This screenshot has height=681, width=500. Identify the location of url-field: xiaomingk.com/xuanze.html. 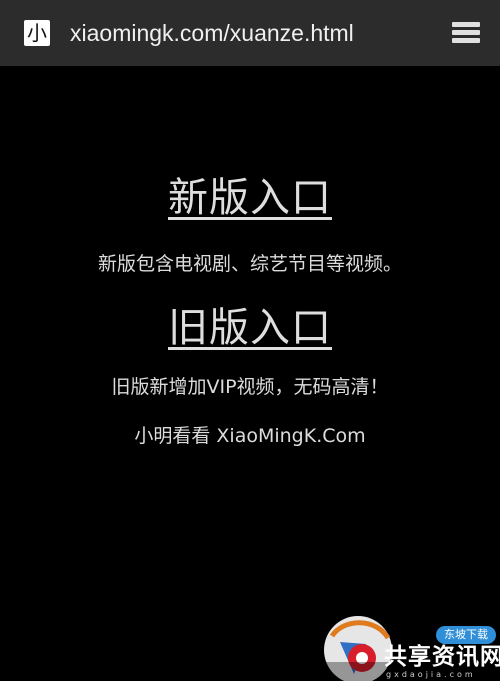
(250, 33).